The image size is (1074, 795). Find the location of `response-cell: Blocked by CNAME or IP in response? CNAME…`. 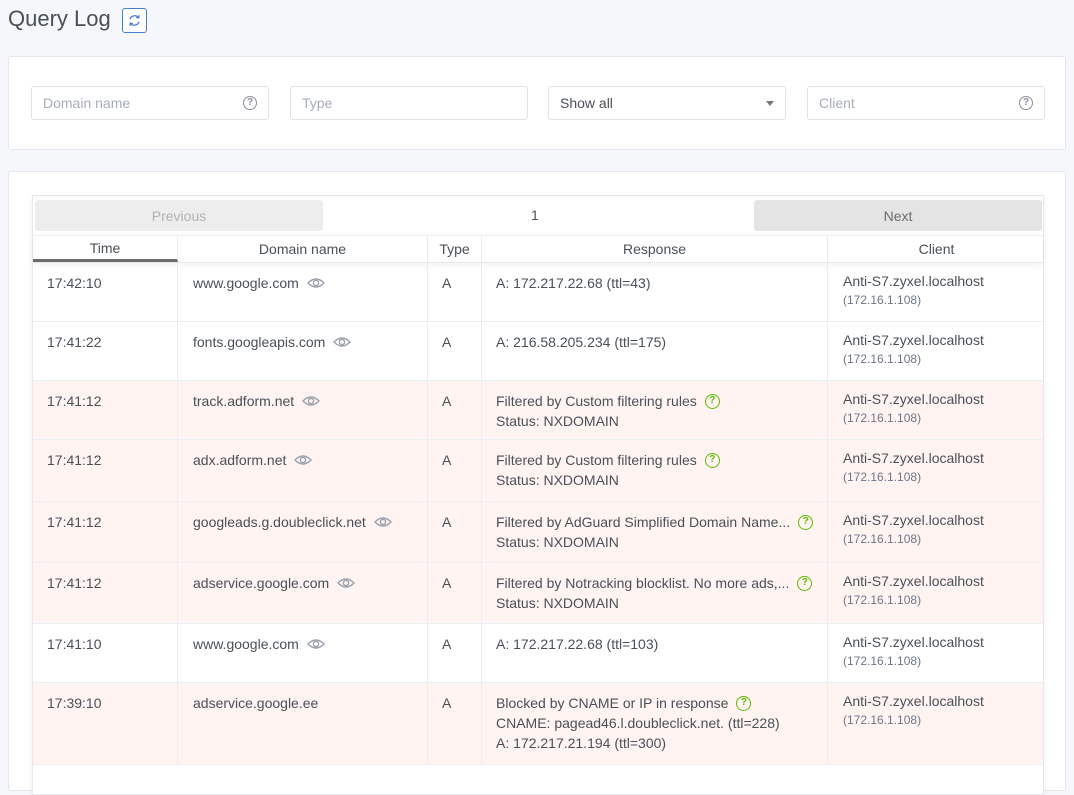

response-cell: Blocked by CNAME or IP in response? CNAME… is located at coordinates (655, 723).